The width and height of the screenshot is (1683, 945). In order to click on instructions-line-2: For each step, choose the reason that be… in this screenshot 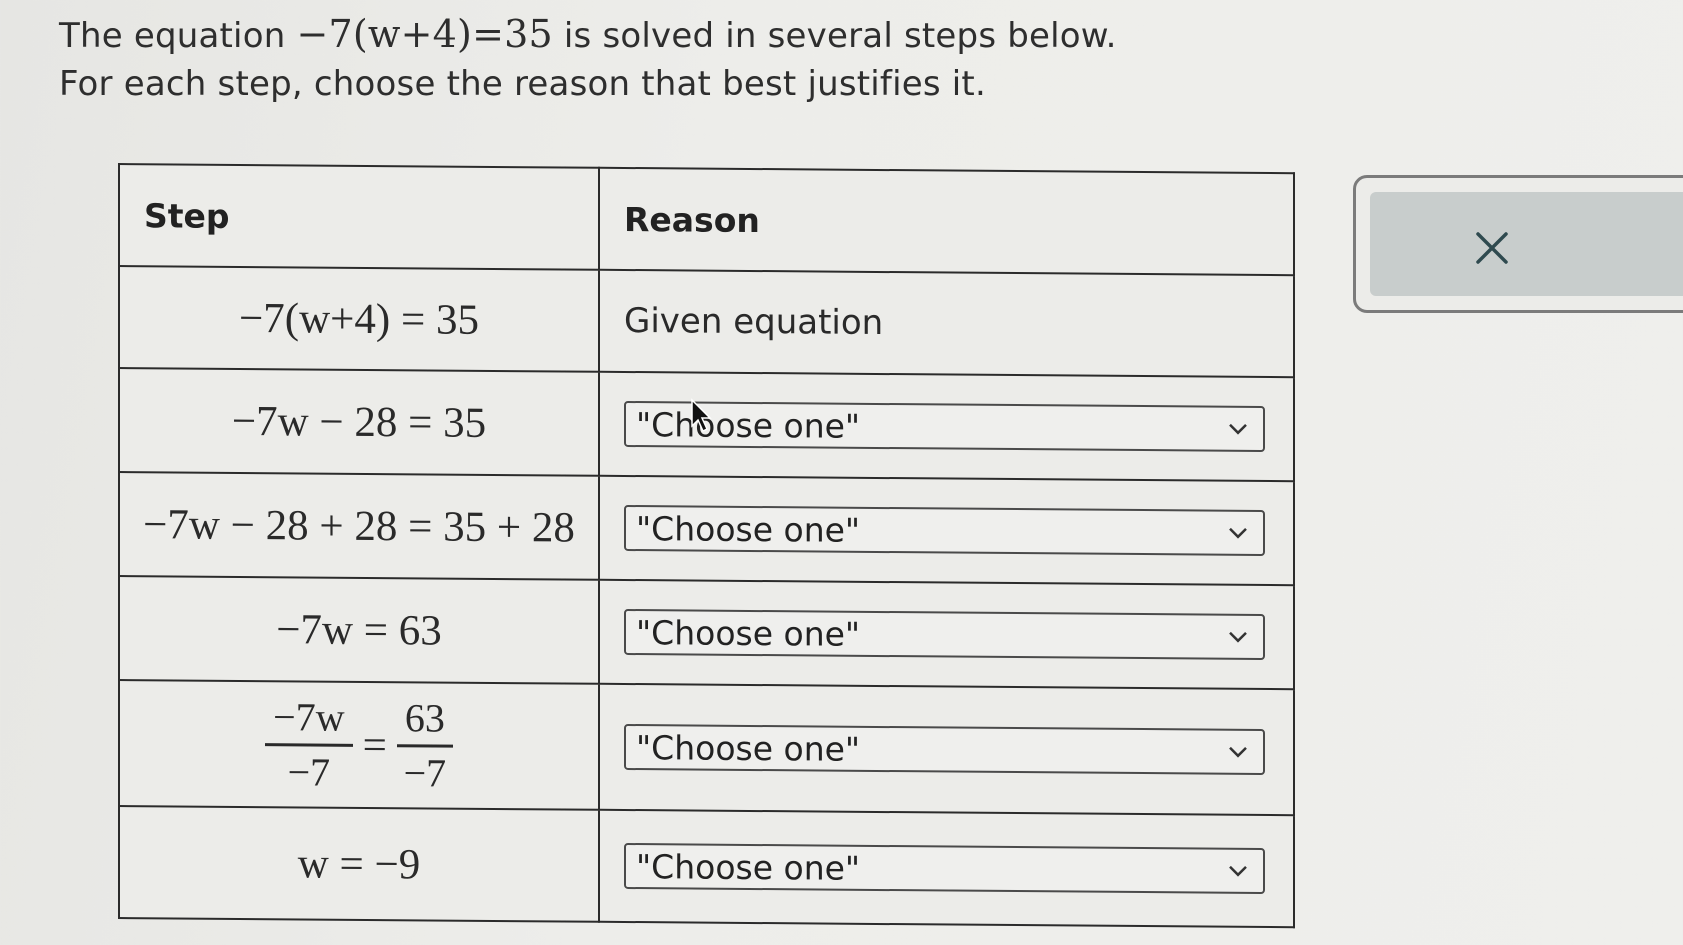, I will do `click(522, 84)`.